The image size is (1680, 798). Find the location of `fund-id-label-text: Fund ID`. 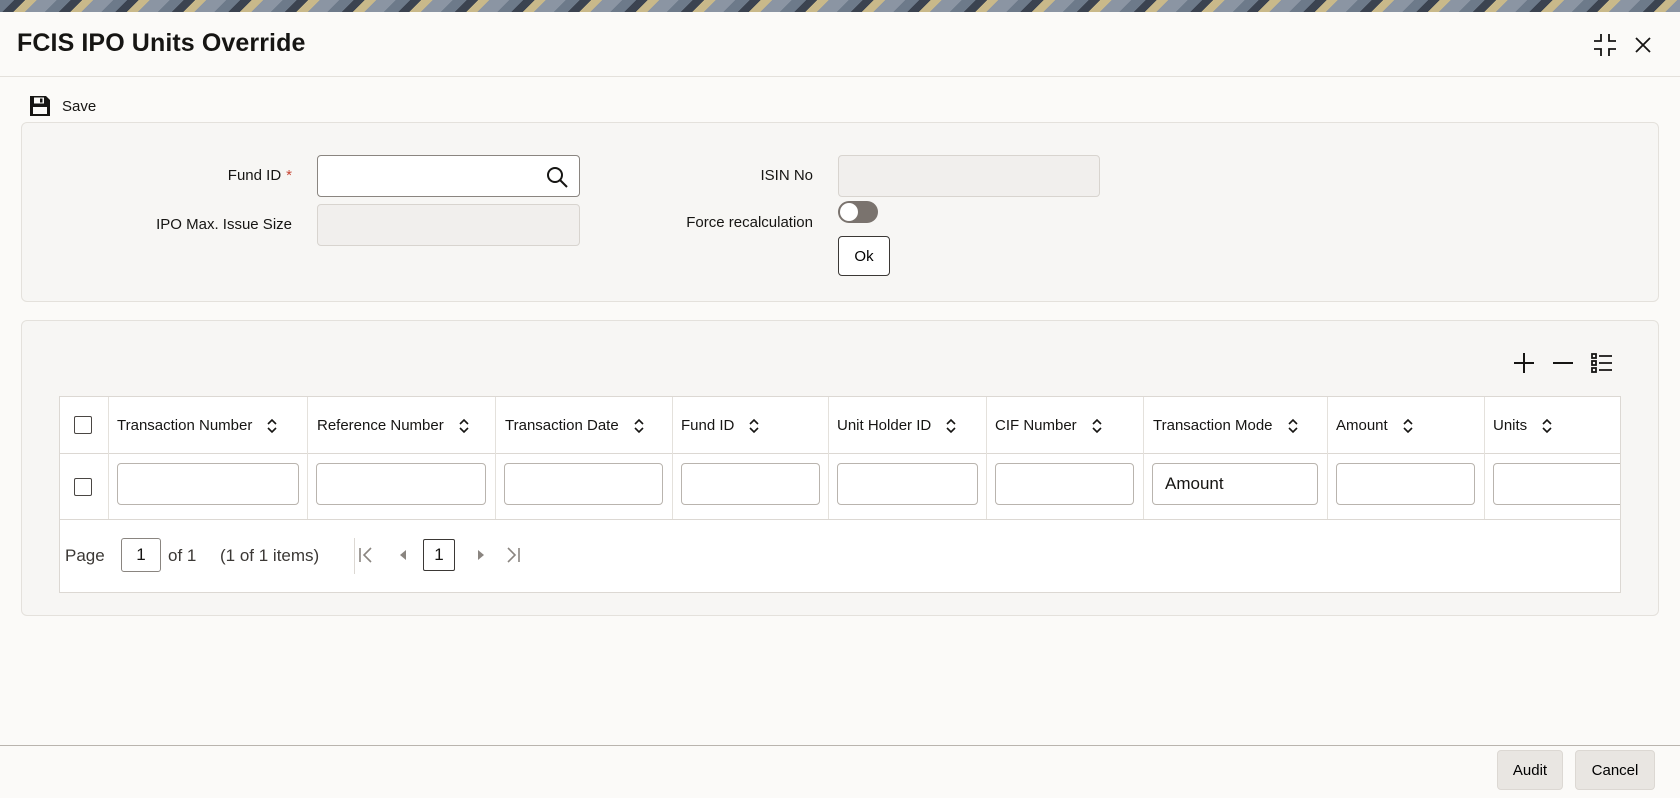

fund-id-label-text: Fund ID is located at coordinates (254, 175).